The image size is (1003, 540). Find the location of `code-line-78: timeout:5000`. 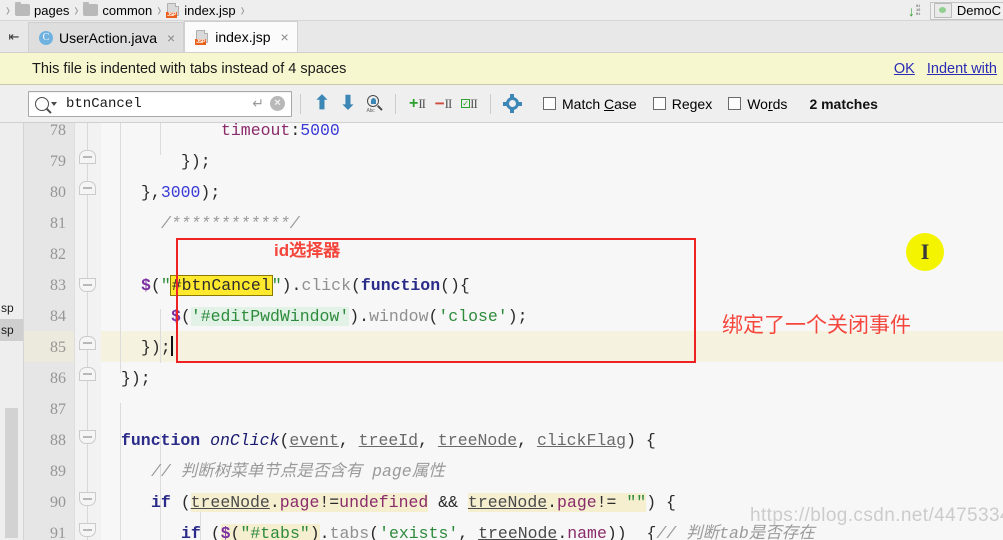

code-line-78: timeout:5000 is located at coordinates (280, 131).